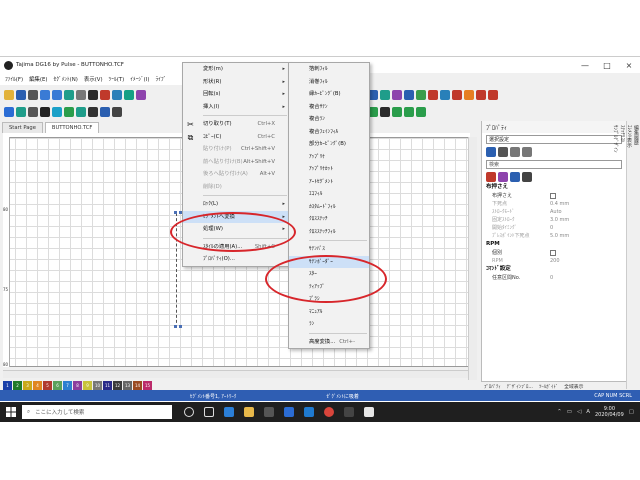 The width and height of the screenshot is (640, 480). Describe the element at coordinates (329, 232) in the screenshot. I see `sub_menu-item: ｸﾛｽｽﾃｯﾁﾌｨﾙ` at that location.